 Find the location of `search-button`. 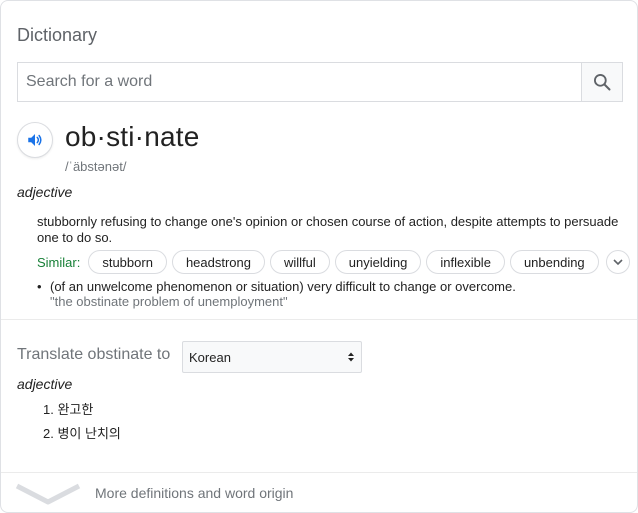

search-button is located at coordinates (601, 82).